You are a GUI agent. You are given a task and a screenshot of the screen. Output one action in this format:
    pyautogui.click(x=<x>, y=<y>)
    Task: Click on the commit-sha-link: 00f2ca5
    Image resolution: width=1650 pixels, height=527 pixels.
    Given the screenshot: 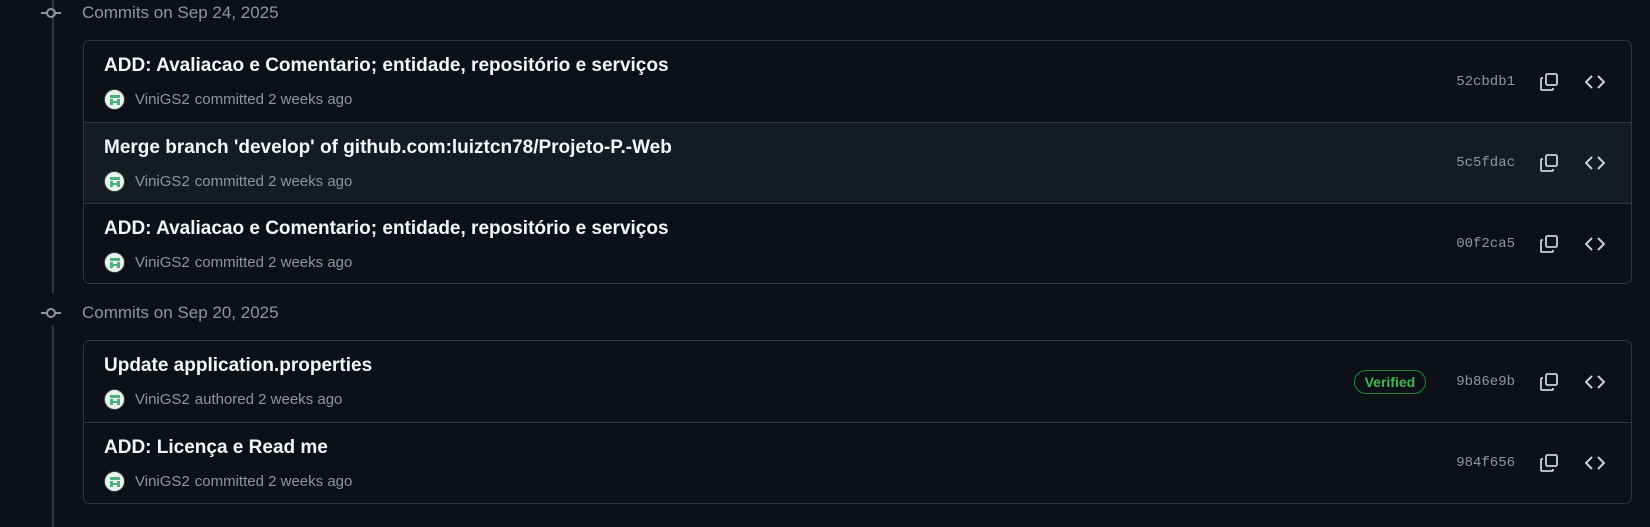 What is the action you would take?
    pyautogui.click(x=1485, y=244)
    